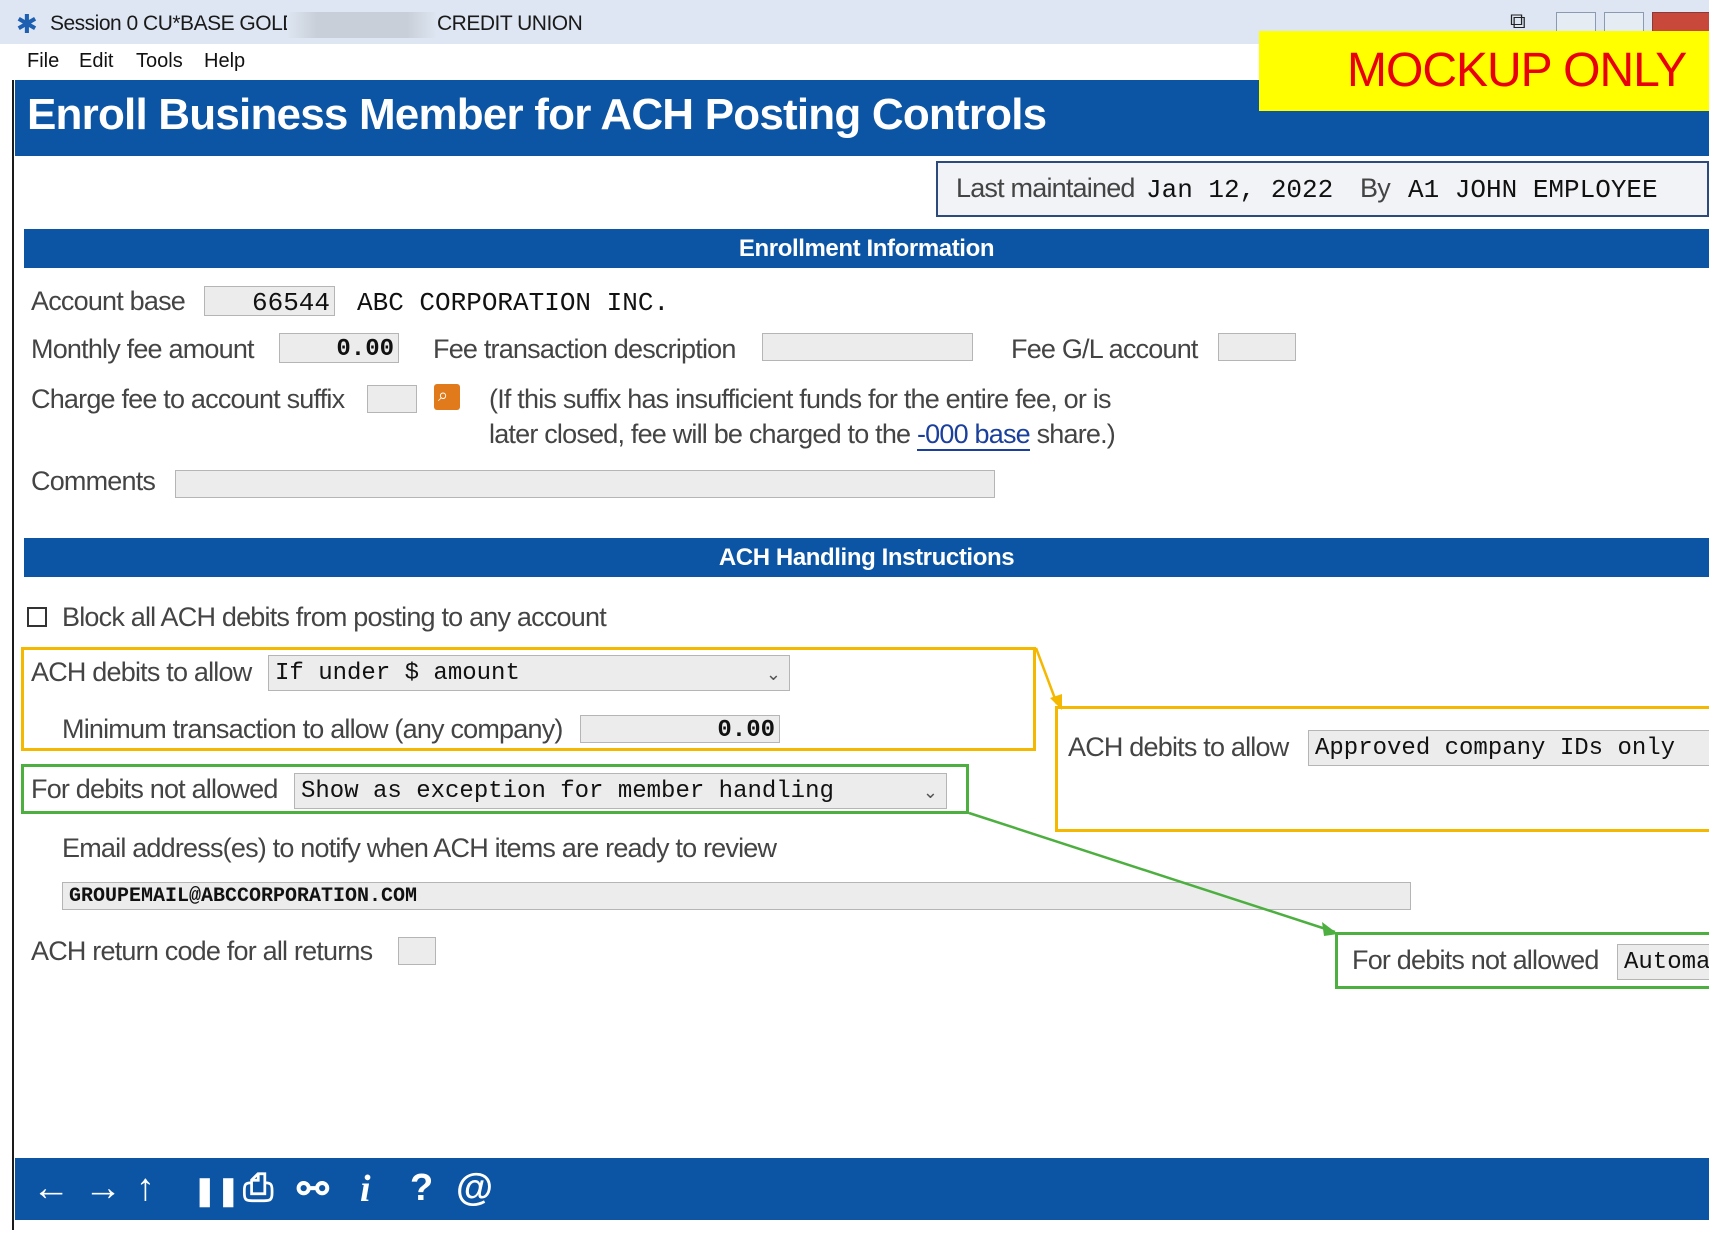 This screenshot has height=1235, width=1709. Describe the element at coordinates (1046, 676) in the screenshot. I see `yellow-connector-line` at that location.